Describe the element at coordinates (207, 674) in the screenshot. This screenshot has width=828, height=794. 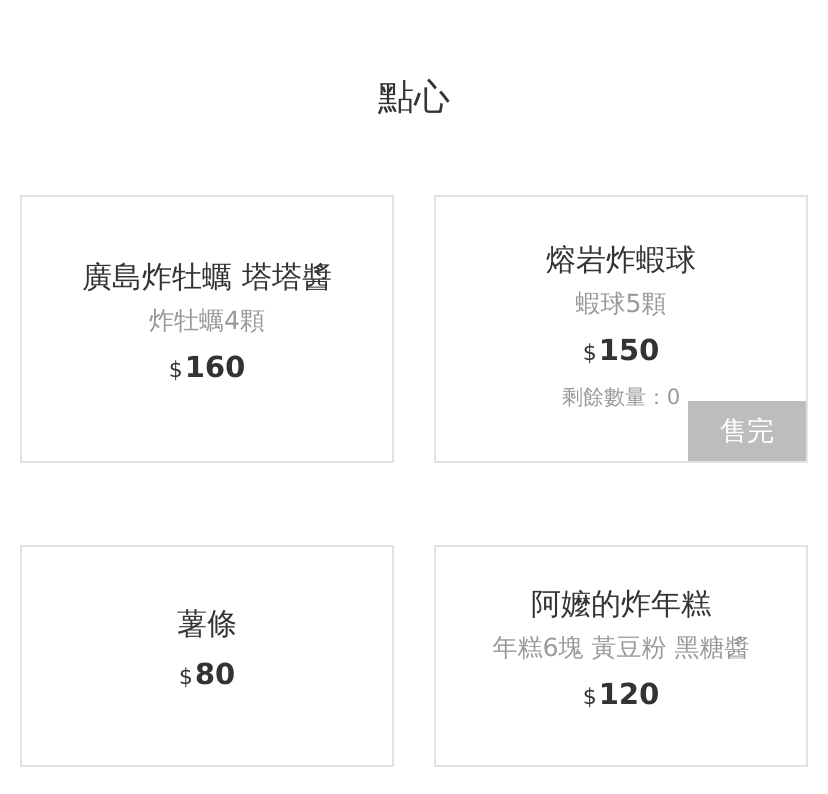
I see `item-price: $80` at that location.